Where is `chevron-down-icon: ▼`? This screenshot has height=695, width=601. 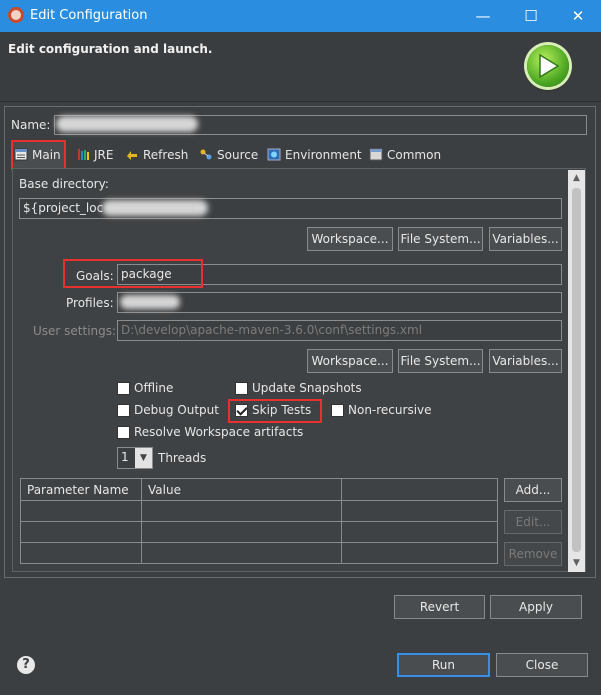 chevron-down-icon: ▼ is located at coordinates (143, 458).